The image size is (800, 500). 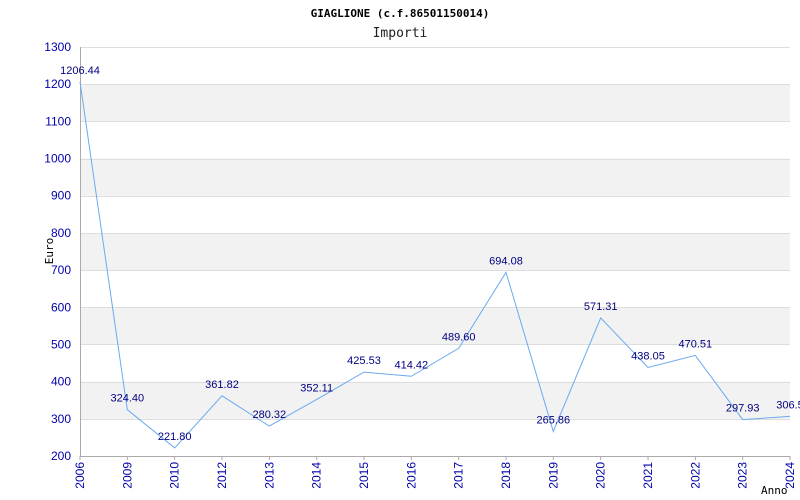 I want to click on data-label: 470.51, so click(x=696, y=344).